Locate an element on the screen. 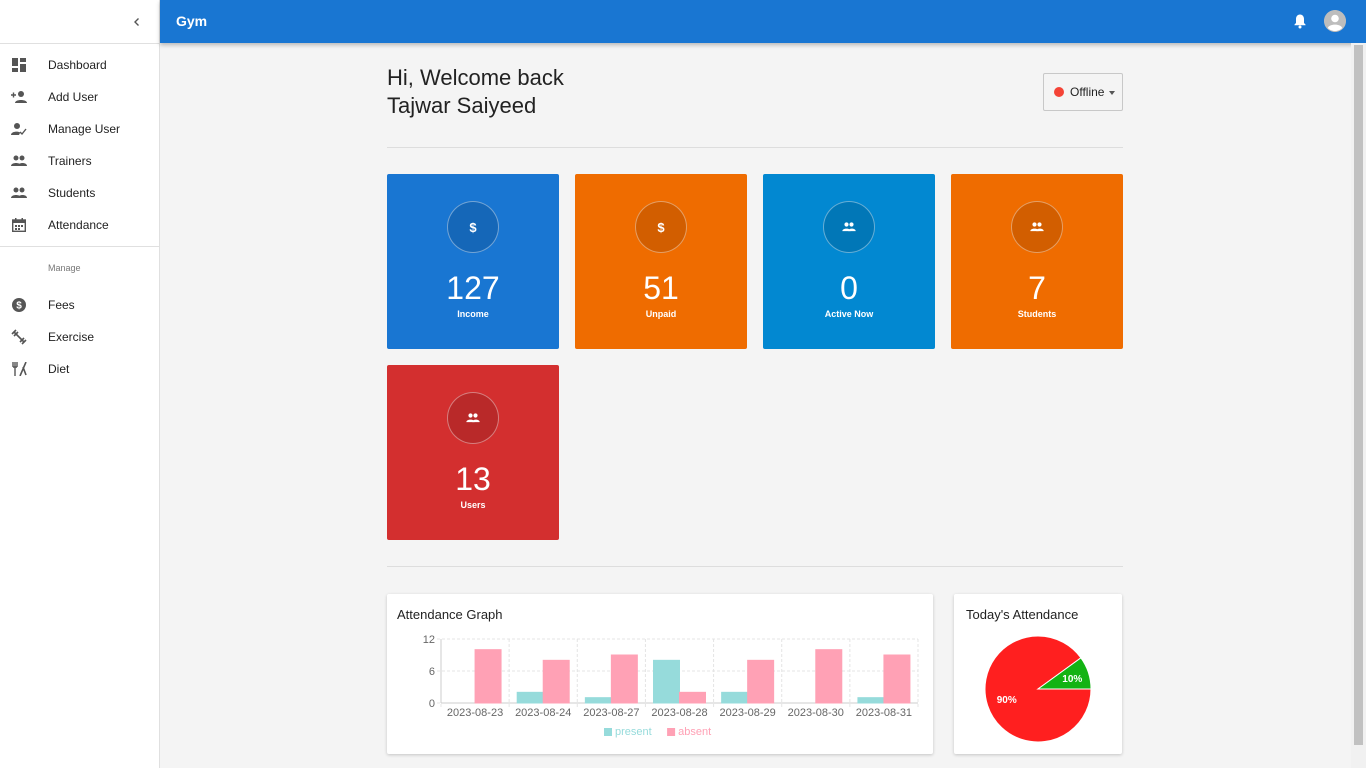  stat-value: 127 is located at coordinates (473, 288).